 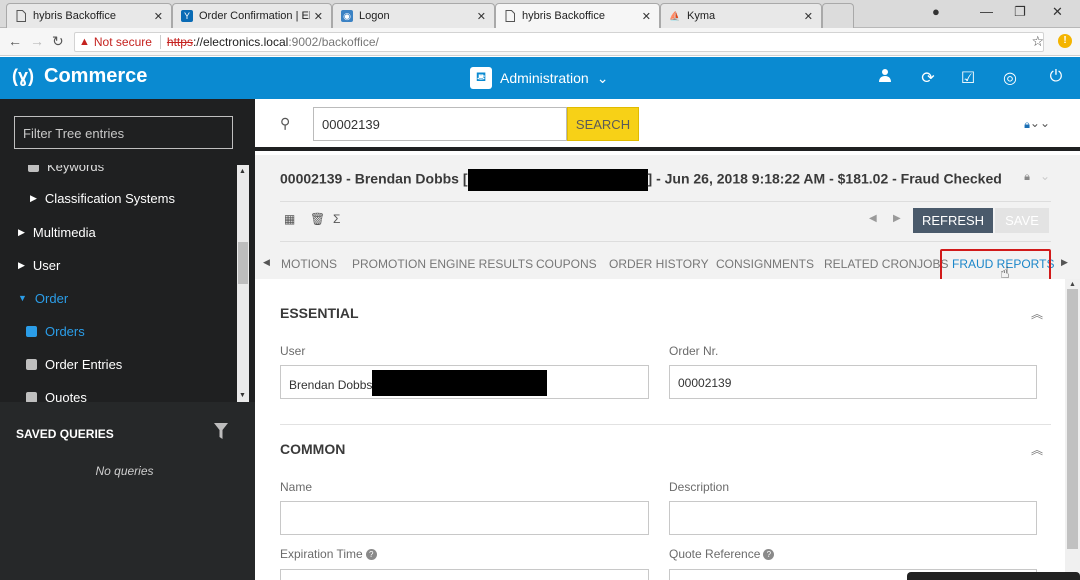 I want to click on search-row: ⚲ 00002139 SEARCH 🔒︎ ⌄⌄, so click(x=667, y=125).